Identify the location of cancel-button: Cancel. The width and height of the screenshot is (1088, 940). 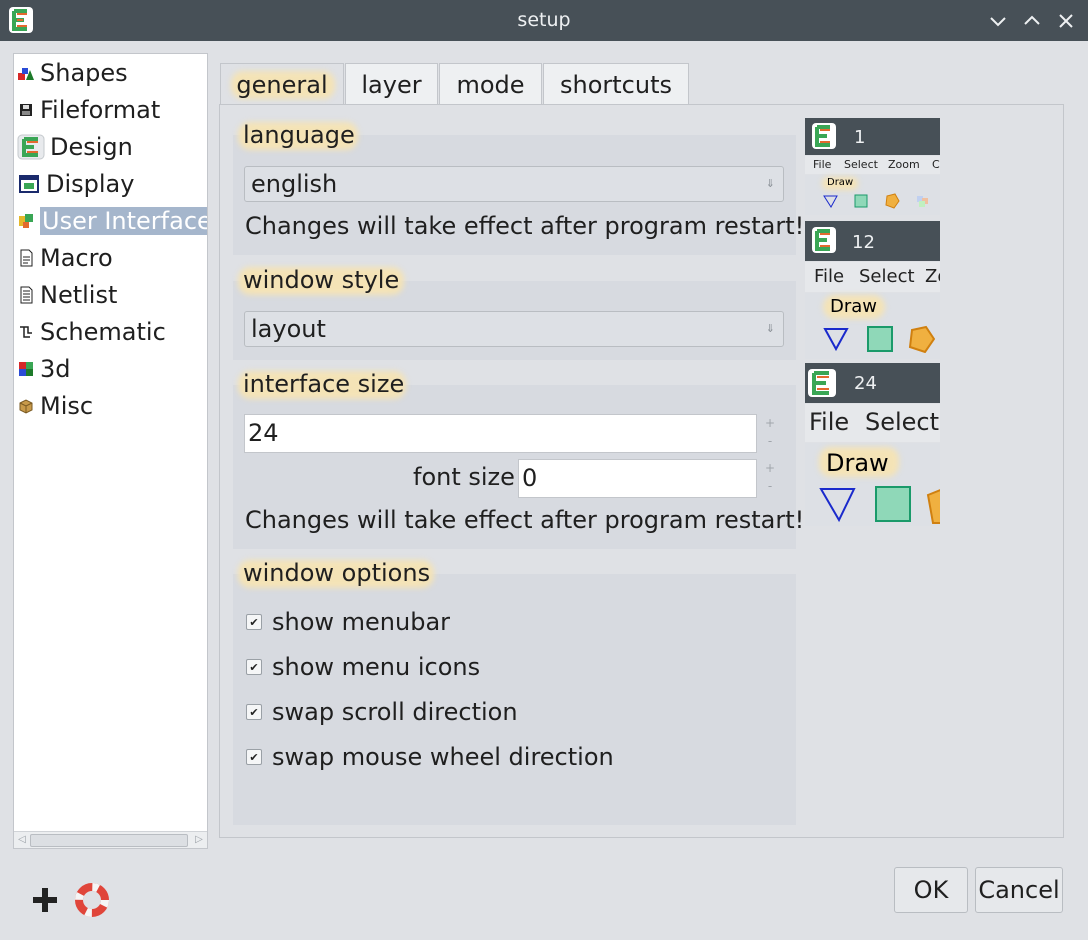
(1019, 890).